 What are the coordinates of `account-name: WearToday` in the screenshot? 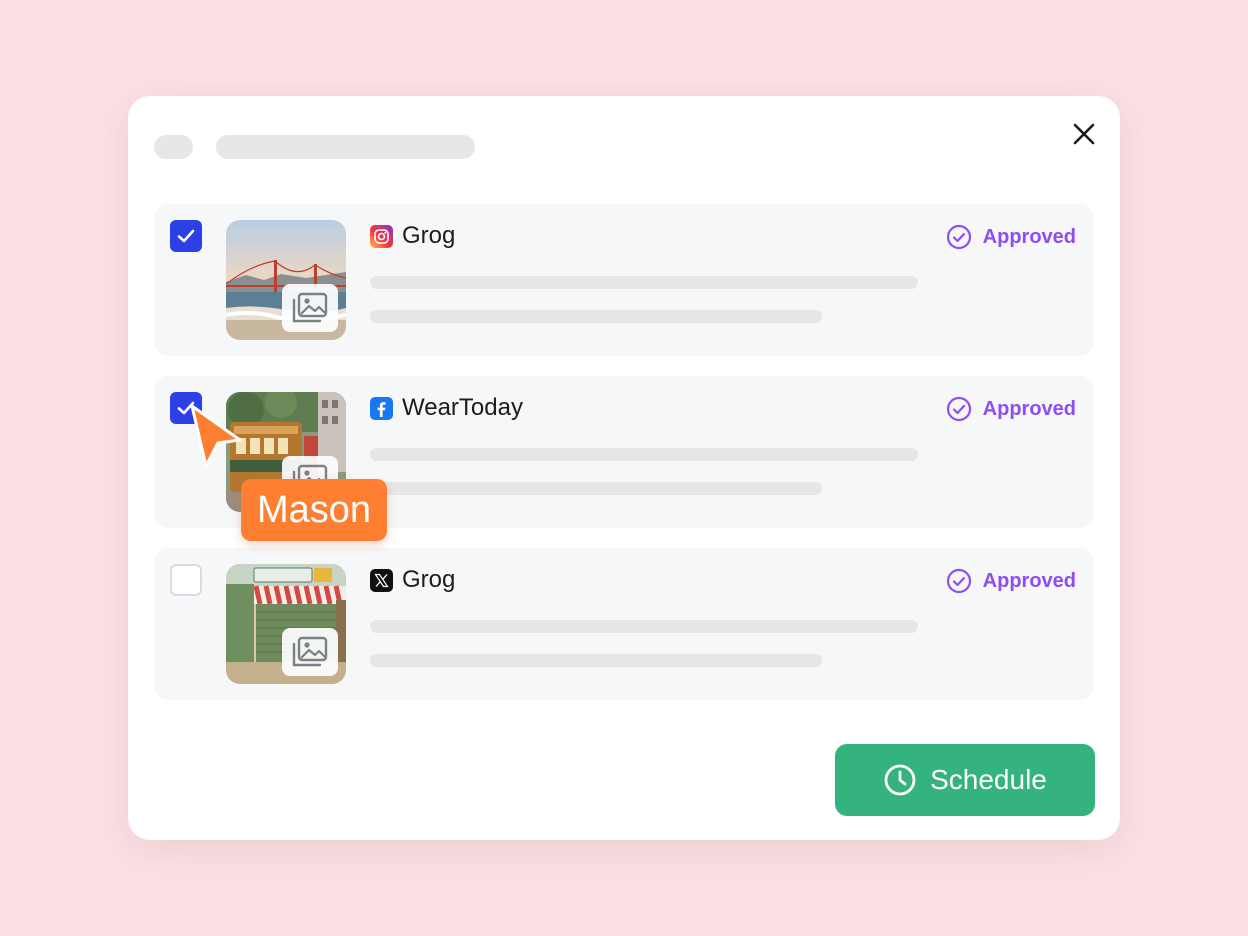 It's located at (462, 407).